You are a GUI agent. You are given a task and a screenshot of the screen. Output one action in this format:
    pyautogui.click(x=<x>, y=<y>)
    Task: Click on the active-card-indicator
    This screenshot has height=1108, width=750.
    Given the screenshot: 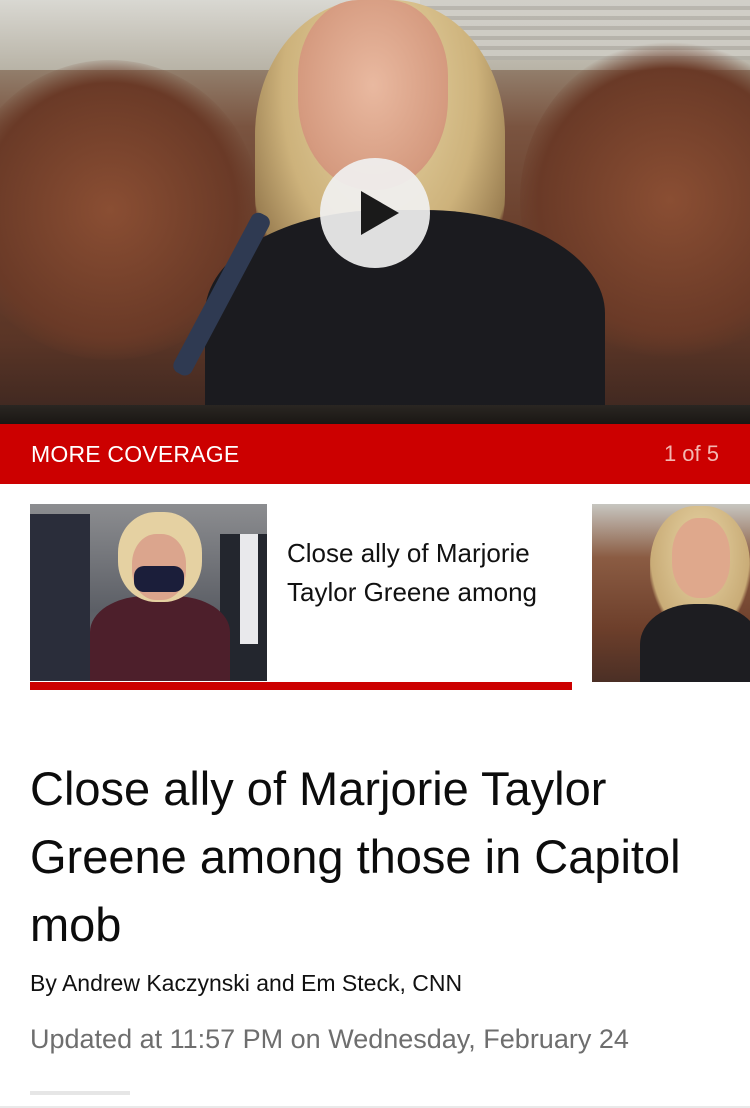 What is the action you would take?
    pyautogui.click(x=301, y=686)
    